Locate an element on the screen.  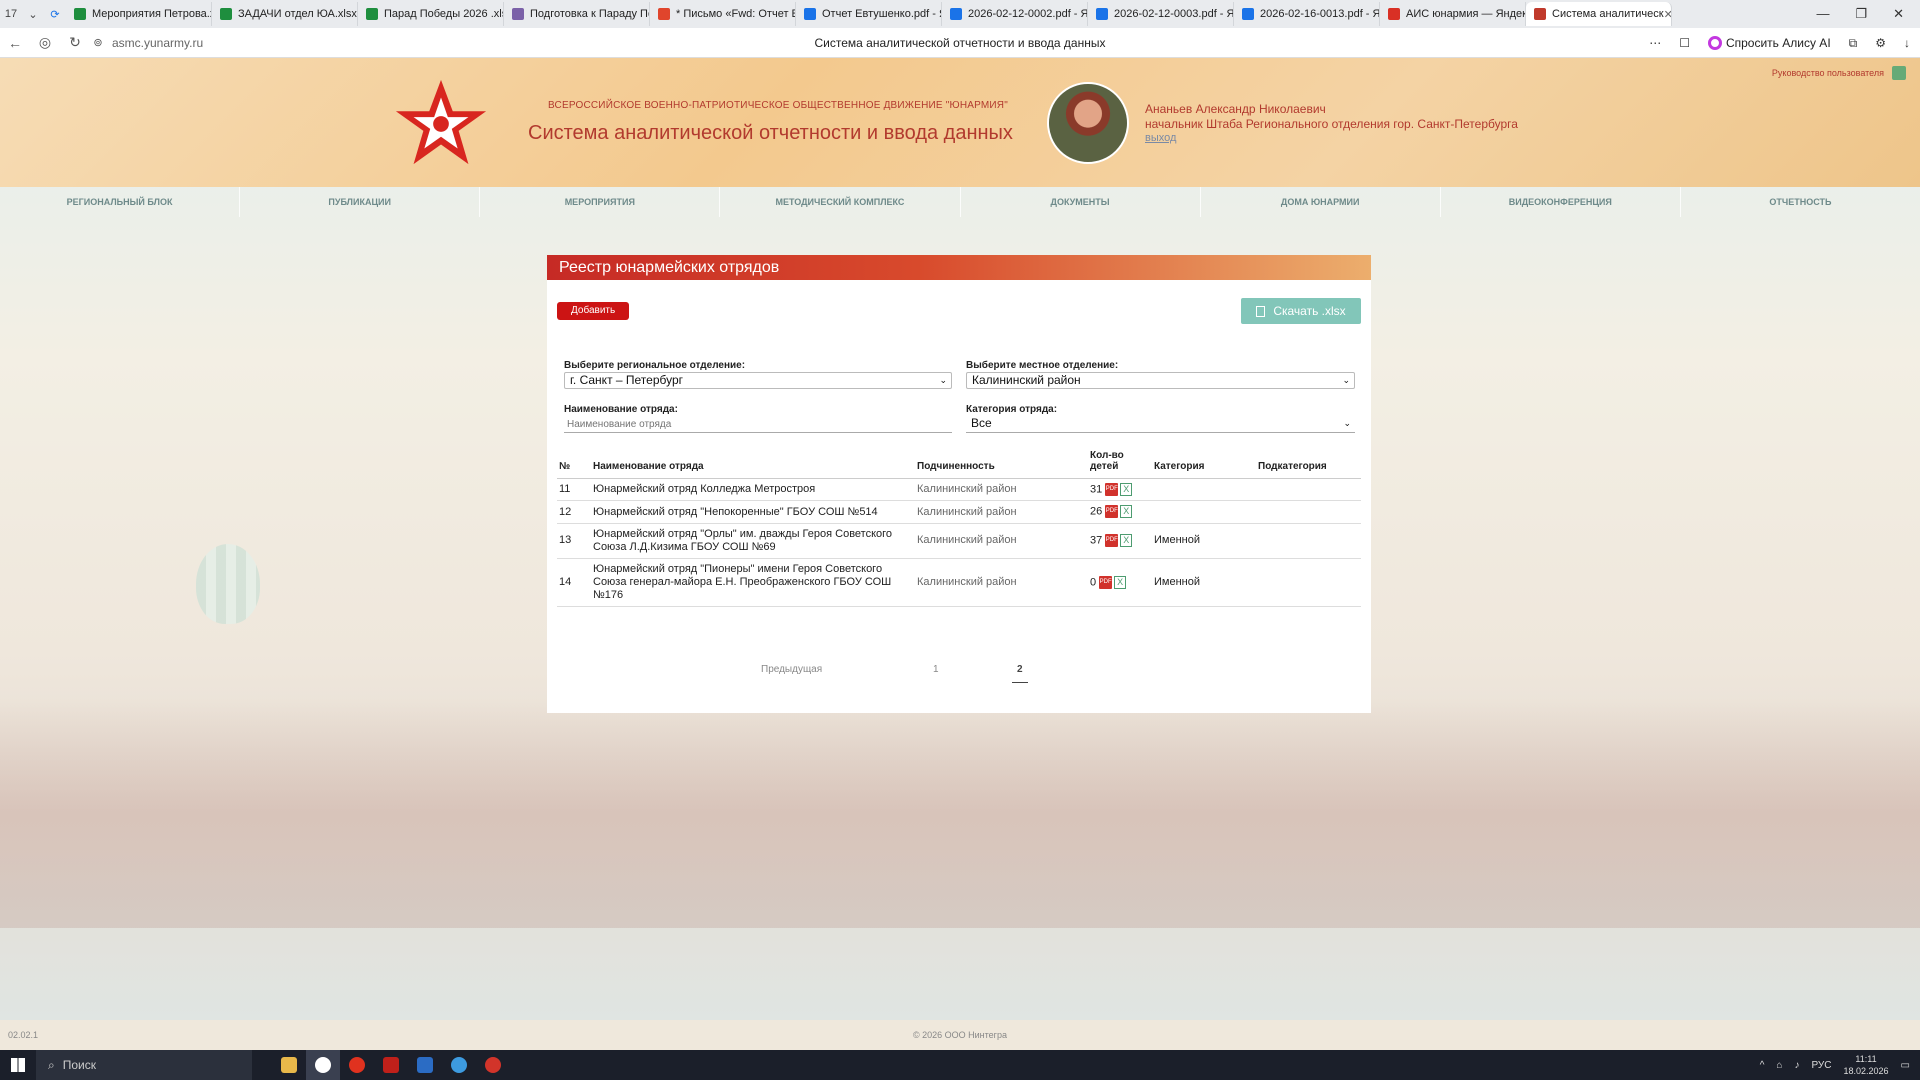
squad-name-input is located at coordinates (758, 424).